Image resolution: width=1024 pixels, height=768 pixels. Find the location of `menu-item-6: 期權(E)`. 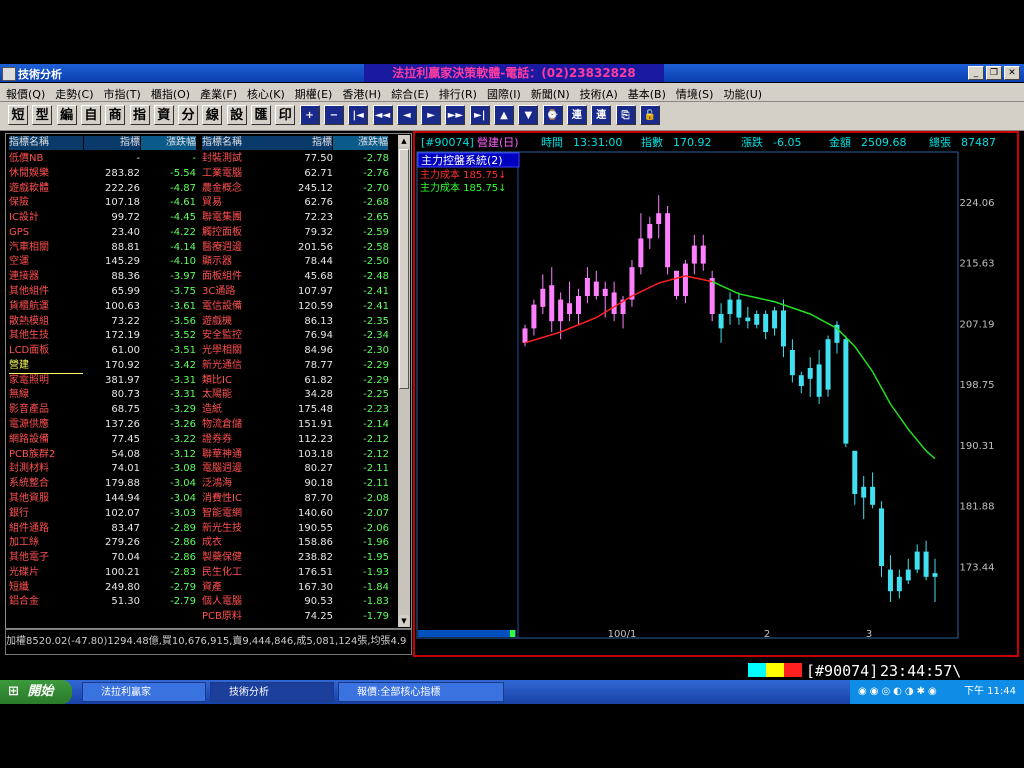

menu-item-6: 期權(E) is located at coordinates (313, 93).